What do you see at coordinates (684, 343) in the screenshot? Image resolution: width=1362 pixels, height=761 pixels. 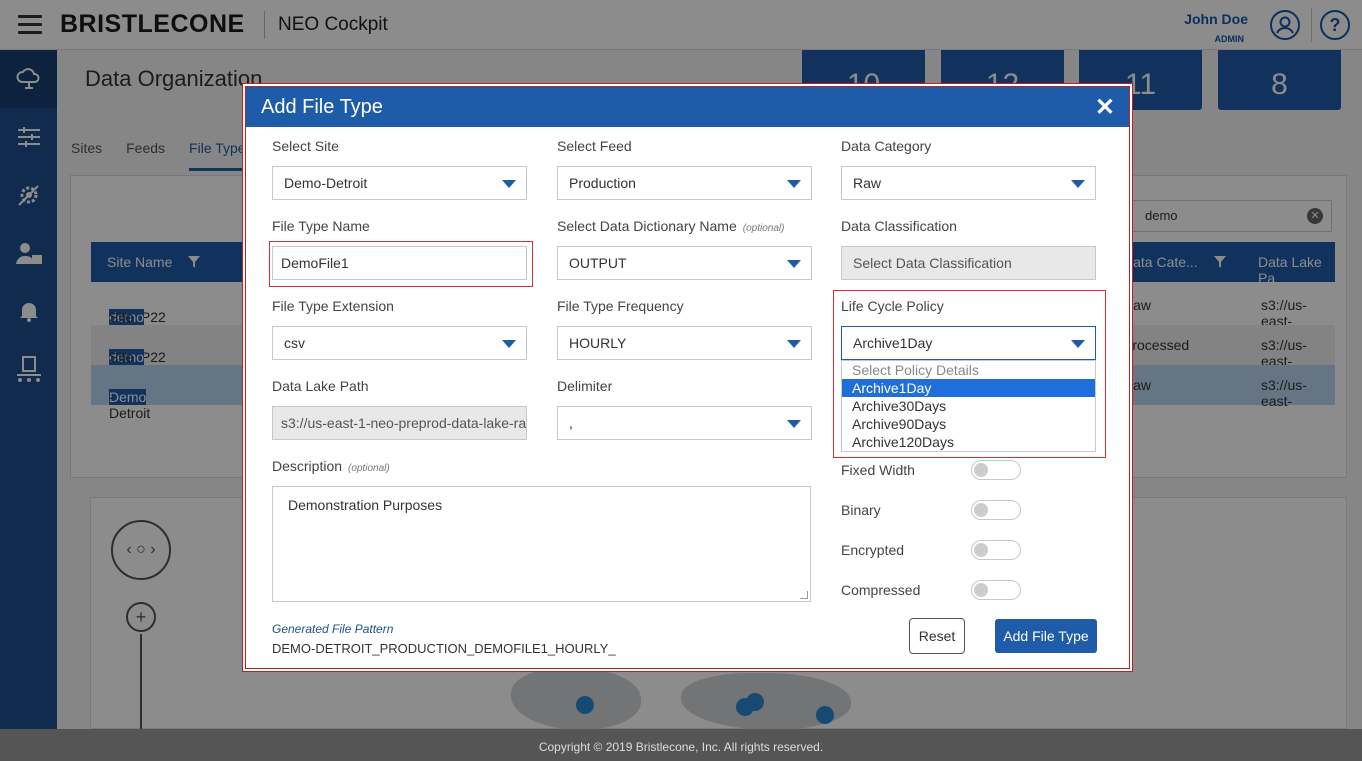 I see `file-type-frequency-dropdown: HOURLY` at bounding box center [684, 343].